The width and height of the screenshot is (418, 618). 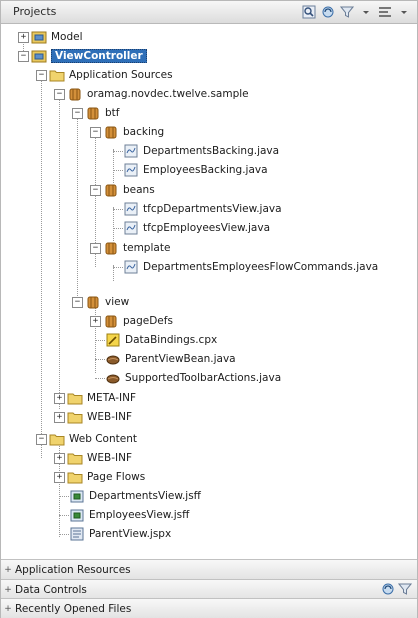 I want to click on tree-node-supported-toolbar: SupportedToolbarActions.java, so click(x=193, y=377).